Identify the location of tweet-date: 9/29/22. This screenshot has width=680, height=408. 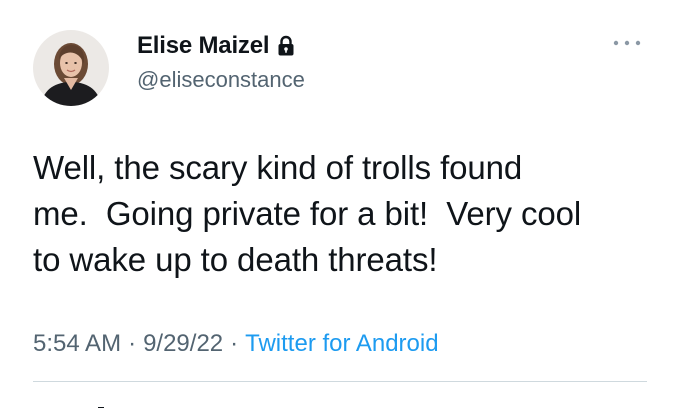
(183, 344).